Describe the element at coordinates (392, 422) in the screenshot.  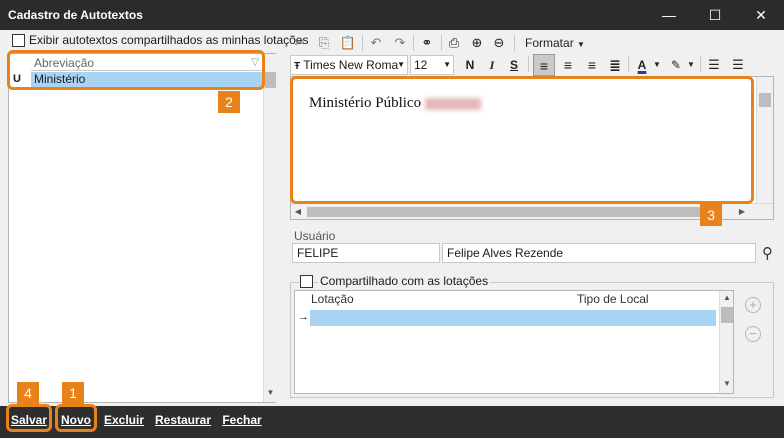
I see `action-bar: Salvar Novo Excluir Restaurar Fechar` at that location.